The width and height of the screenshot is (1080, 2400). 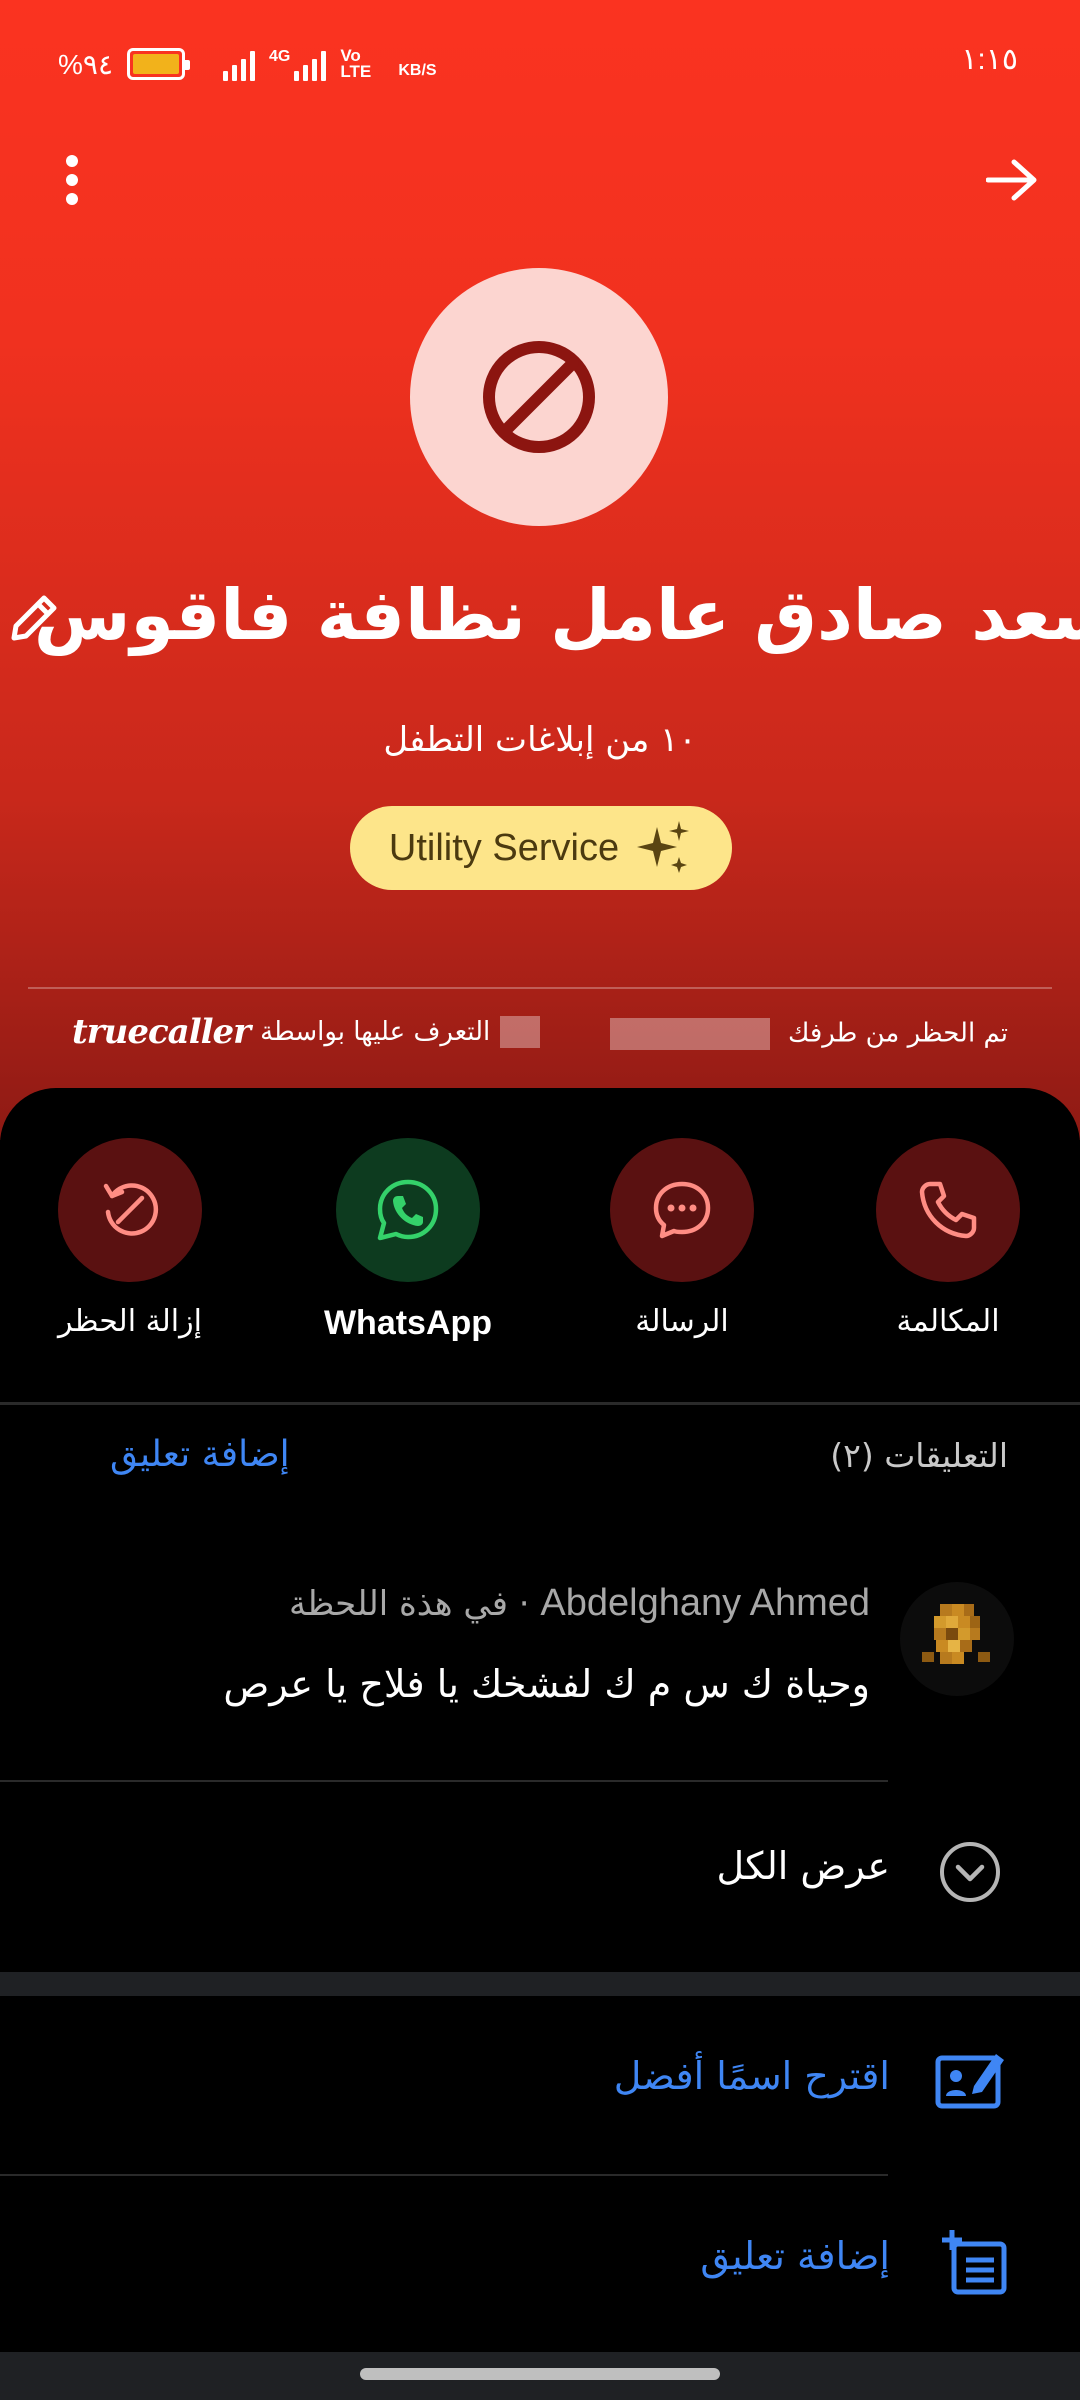 I want to click on whatsapp-icon, so click(x=408, y=1210).